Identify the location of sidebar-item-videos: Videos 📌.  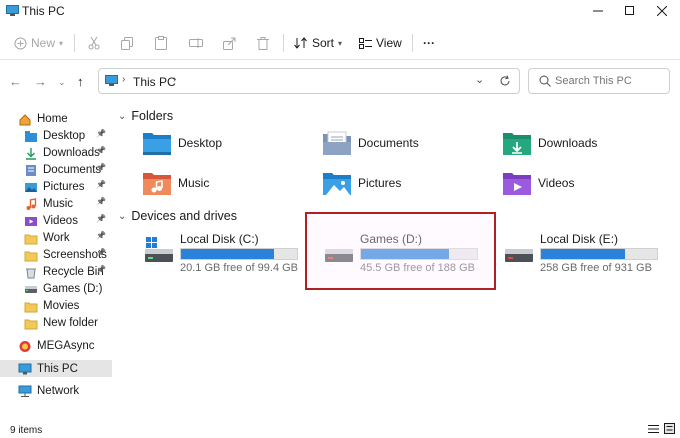
(56, 220).